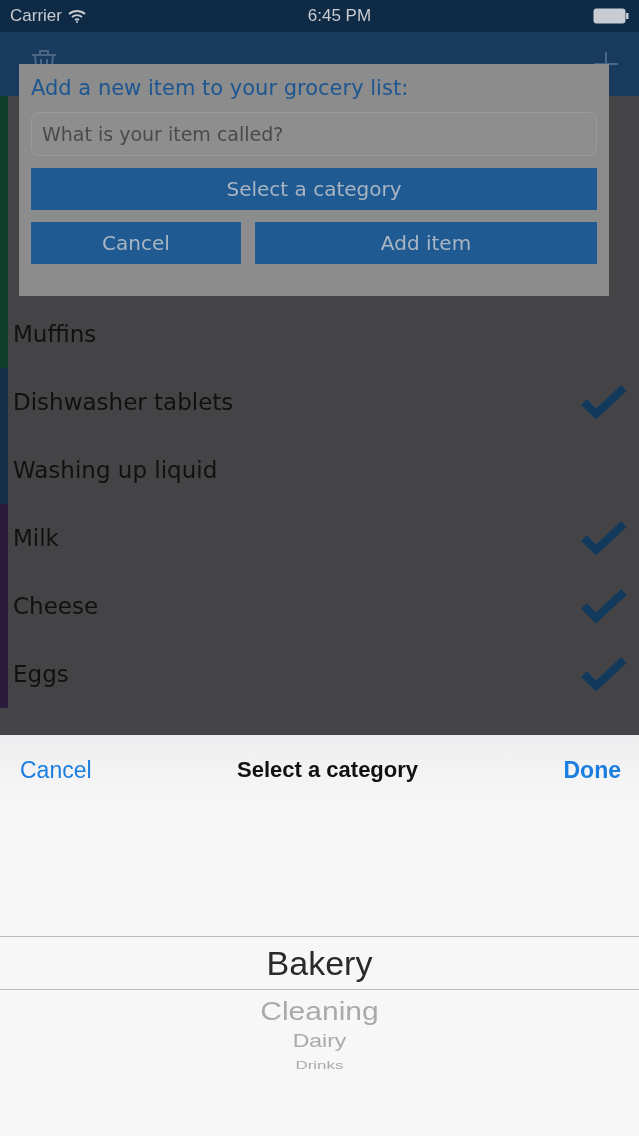 This screenshot has height=1136, width=639. What do you see at coordinates (319, 1065) in the screenshot?
I see `picker-option: Drinks` at bounding box center [319, 1065].